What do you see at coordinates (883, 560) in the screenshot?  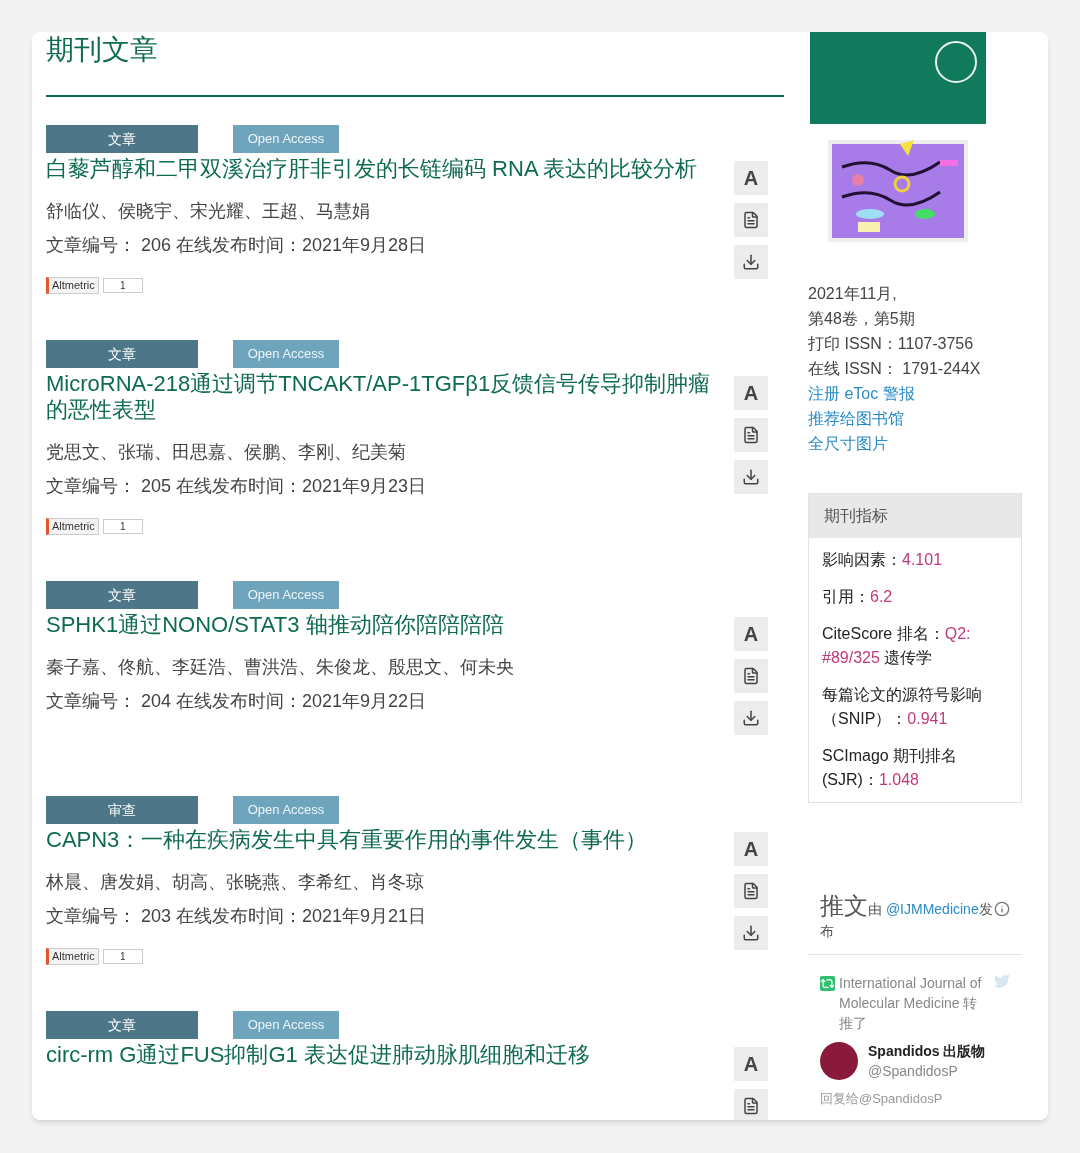 I see `metric-item: 影响因素：4.101` at bounding box center [883, 560].